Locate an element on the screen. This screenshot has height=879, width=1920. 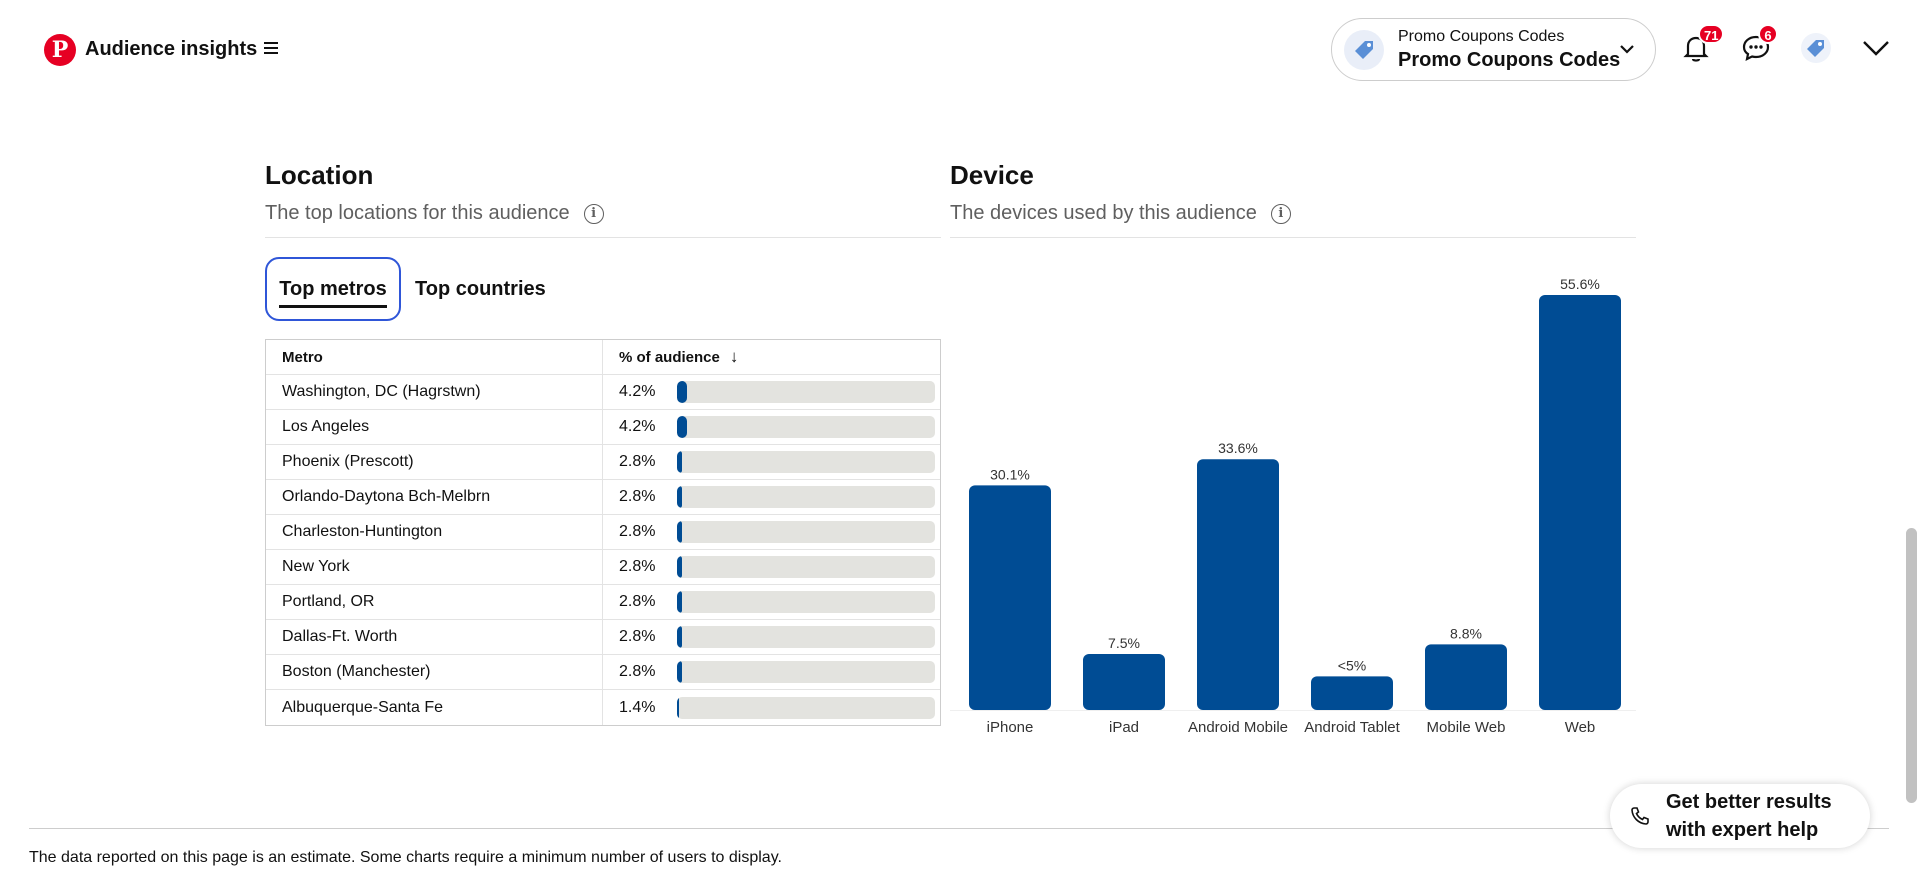
category-label: Android Tablet is located at coordinates (1352, 727).